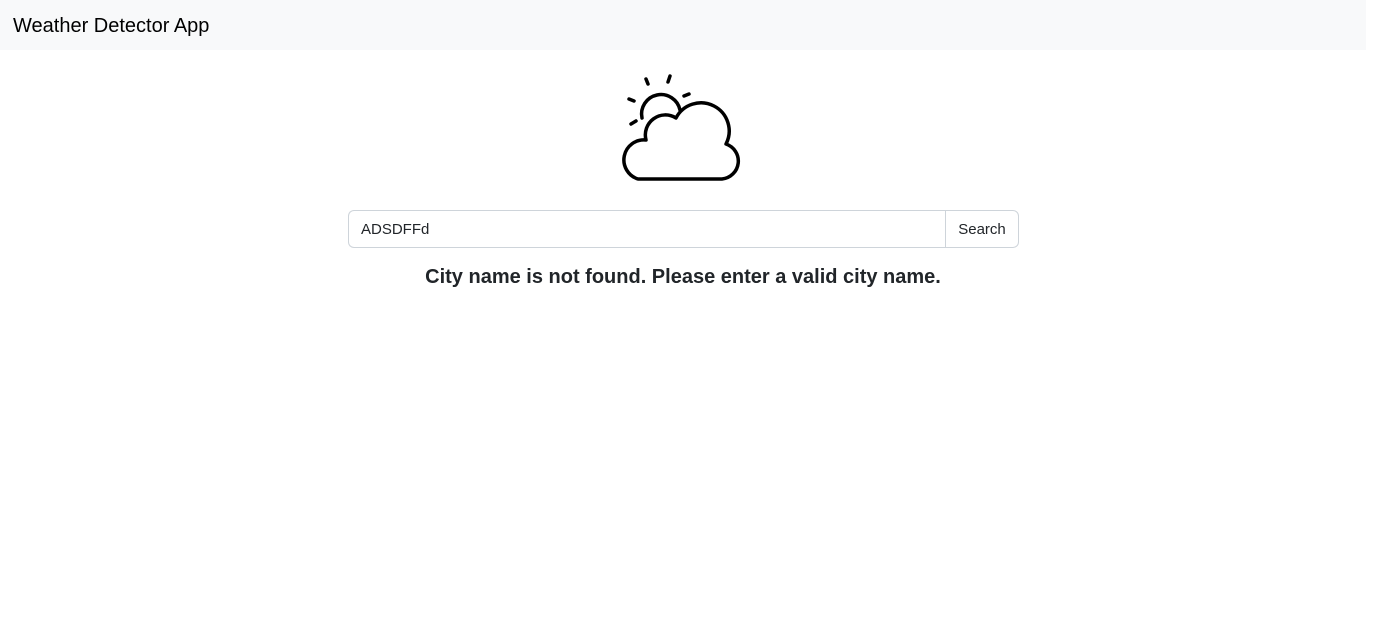 The width and height of the screenshot is (1378, 619). What do you see at coordinates (982, 229) in the screenshot?
I see `search-button: Search` at bounding box center [982, 229].